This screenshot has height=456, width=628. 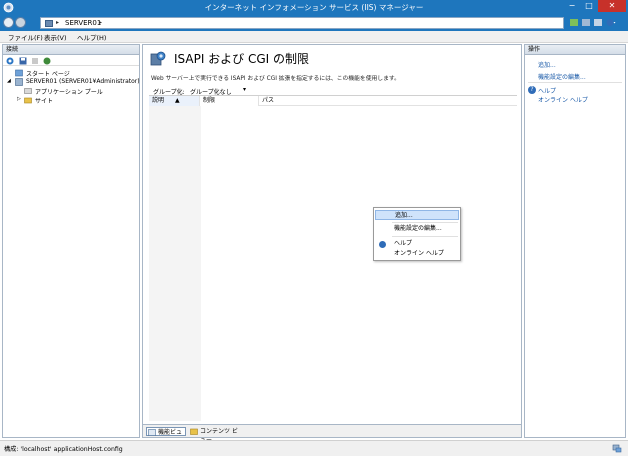 I want to click on server-icon, so click(x=49, y=23).